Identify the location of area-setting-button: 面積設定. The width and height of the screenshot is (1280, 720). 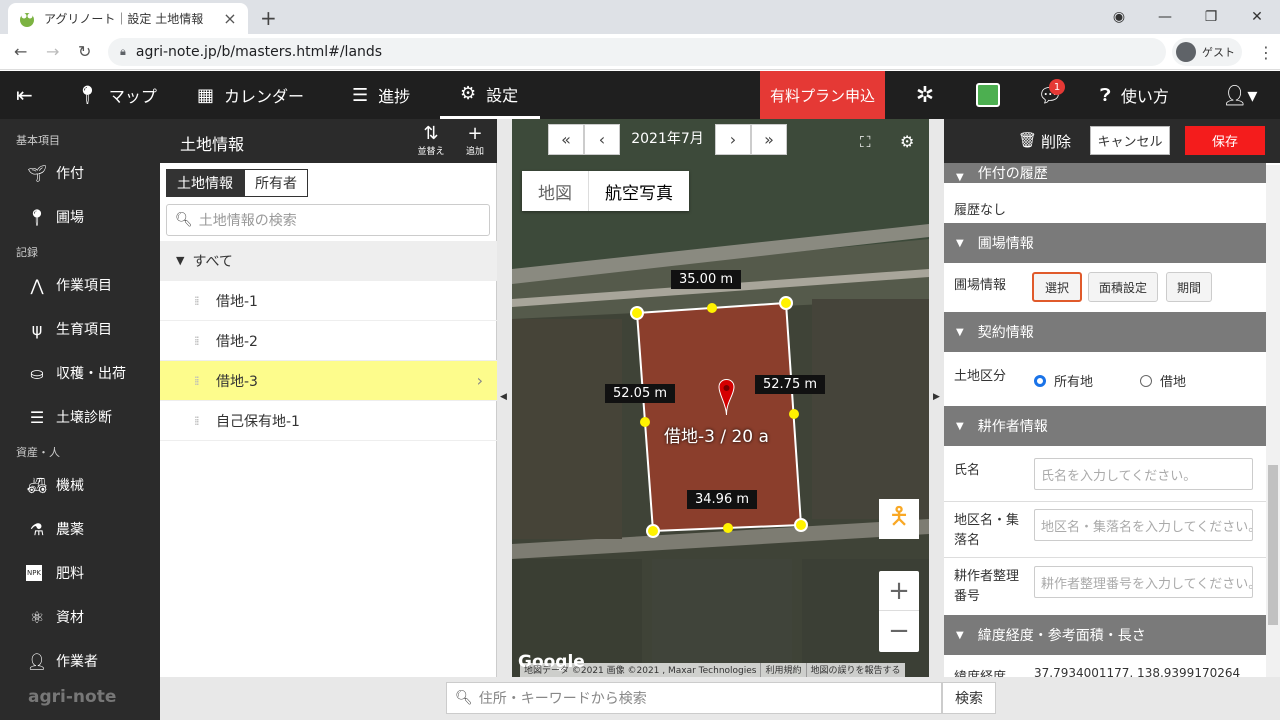
(1123, 287).